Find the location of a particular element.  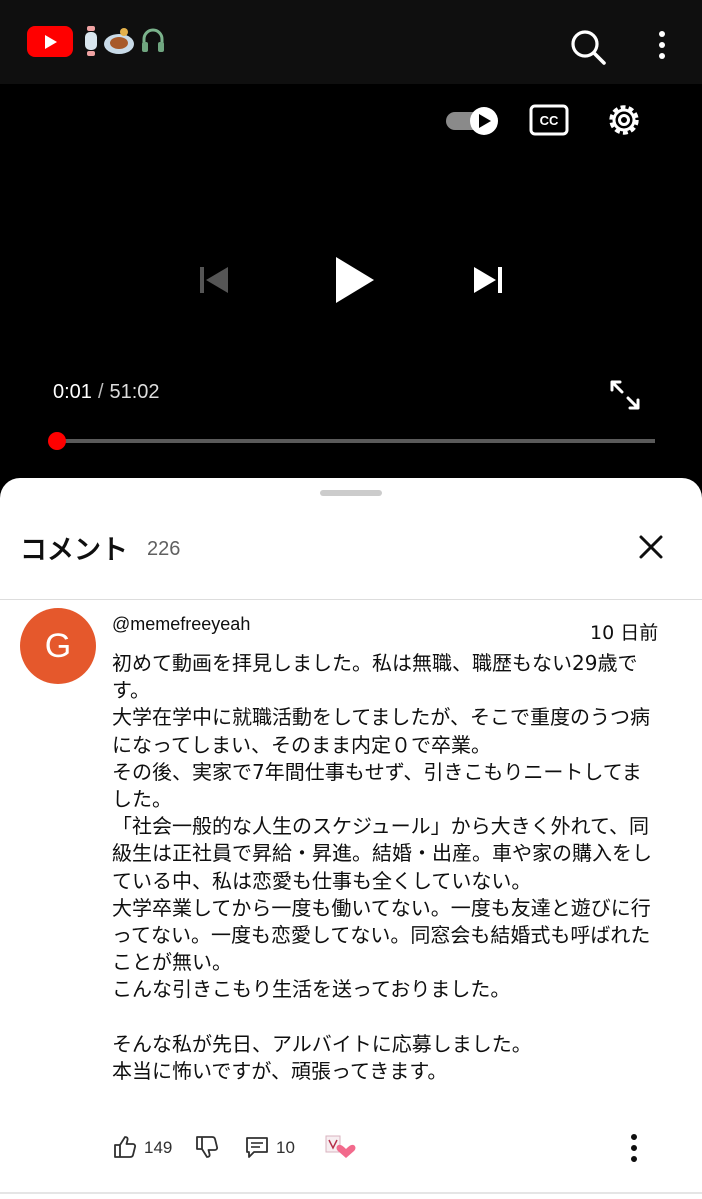

dislike-icon is located at coordinates (207, 1147).